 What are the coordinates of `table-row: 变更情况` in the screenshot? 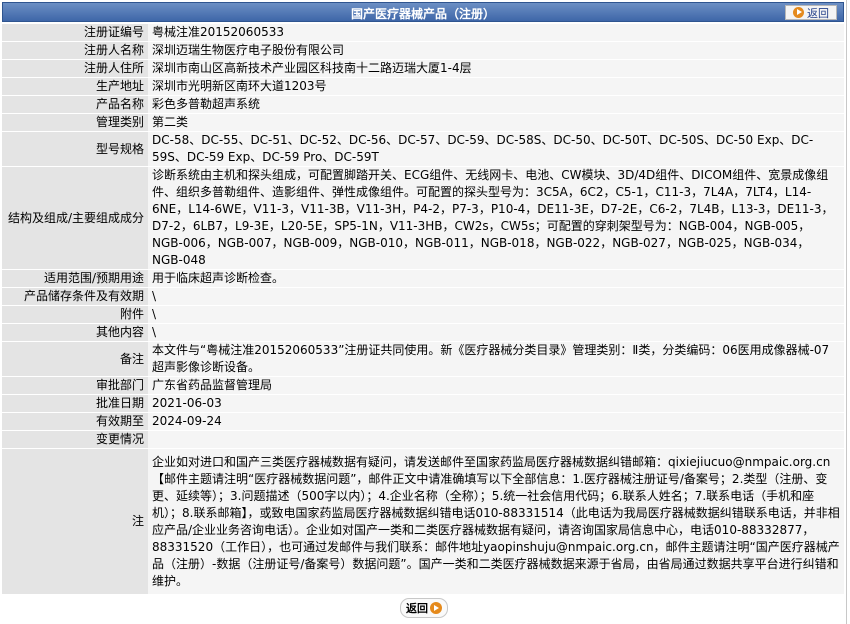 It's located at (423, 439).